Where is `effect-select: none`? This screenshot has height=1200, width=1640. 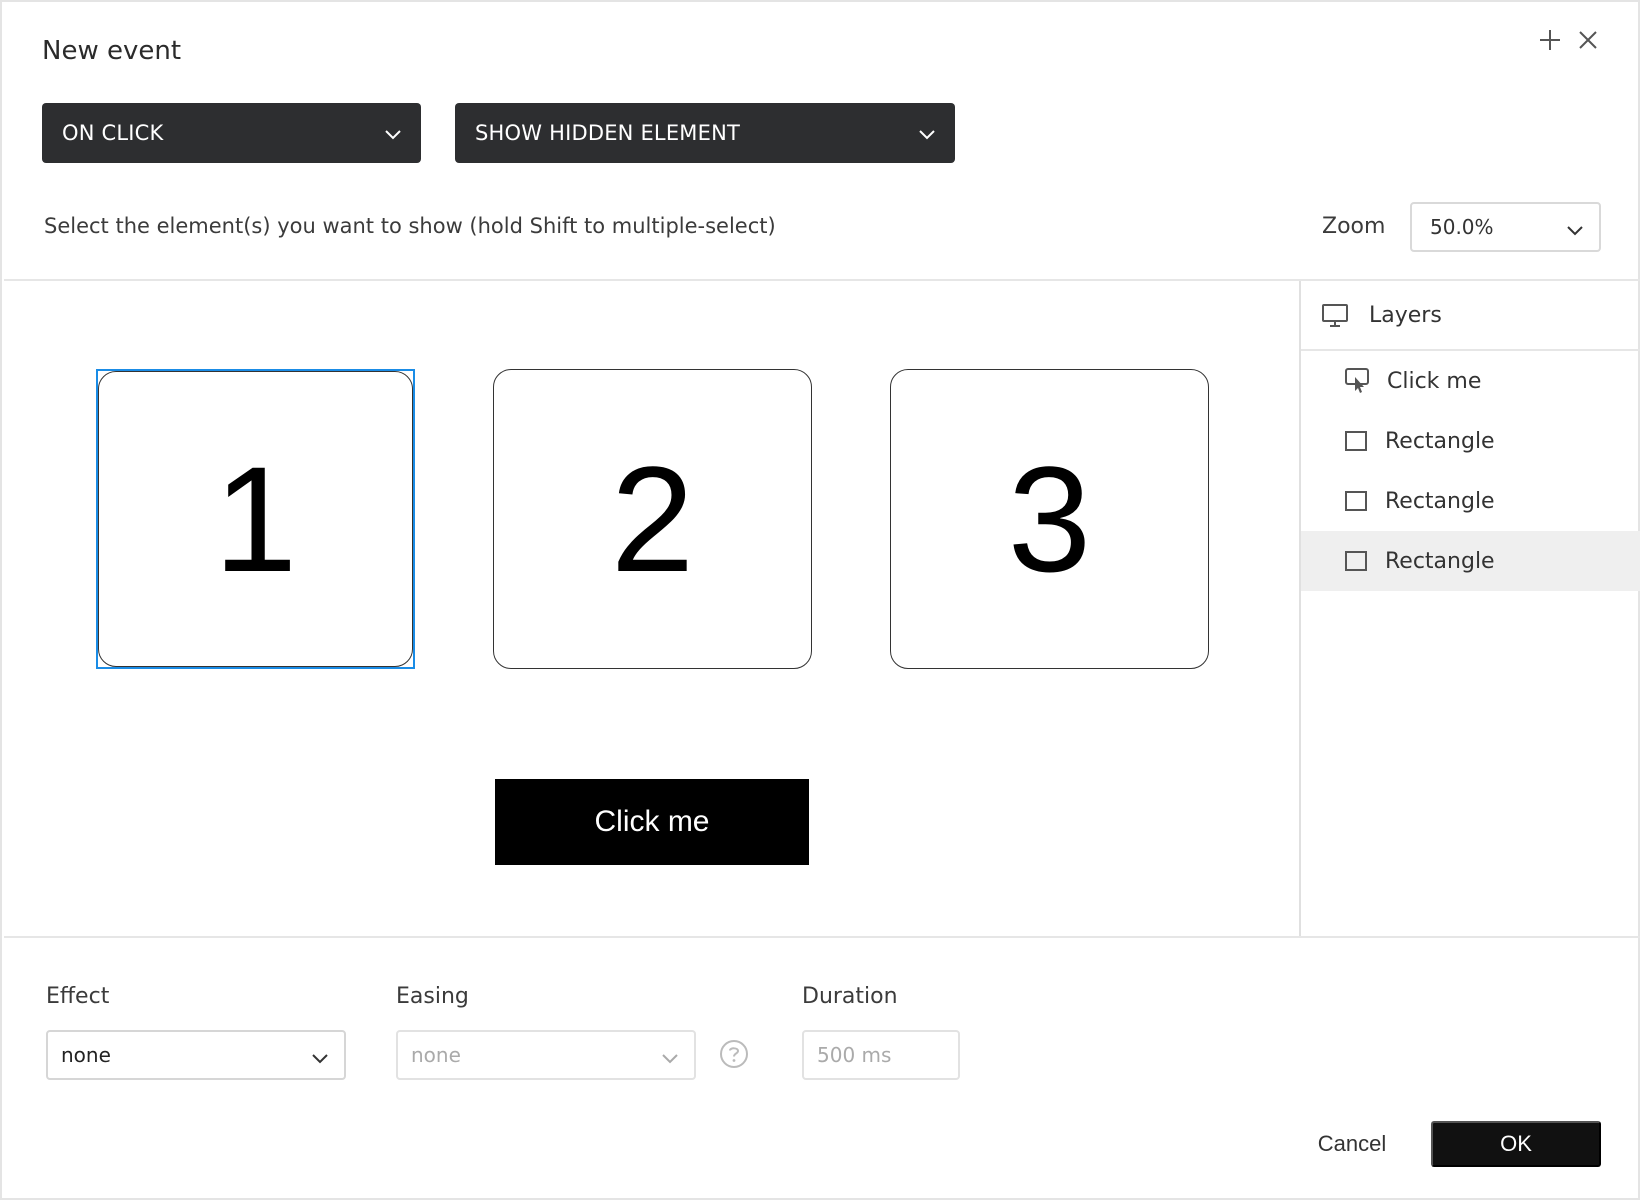
effect-select: none is located at coordinates (196, 1055).